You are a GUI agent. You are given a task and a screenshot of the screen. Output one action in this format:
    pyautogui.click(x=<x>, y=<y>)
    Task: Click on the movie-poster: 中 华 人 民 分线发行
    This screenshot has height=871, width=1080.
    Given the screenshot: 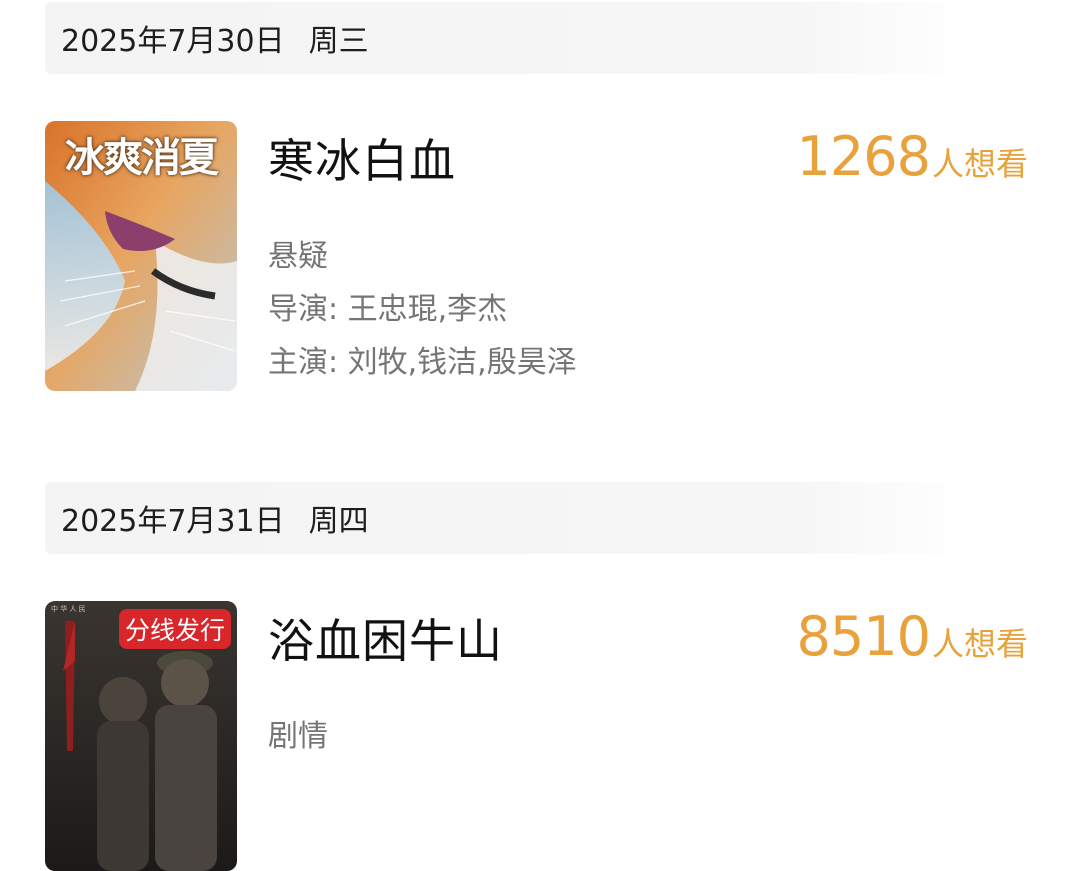 What is the action you would take?
    pyautogui.click(x=141, y=736)
    